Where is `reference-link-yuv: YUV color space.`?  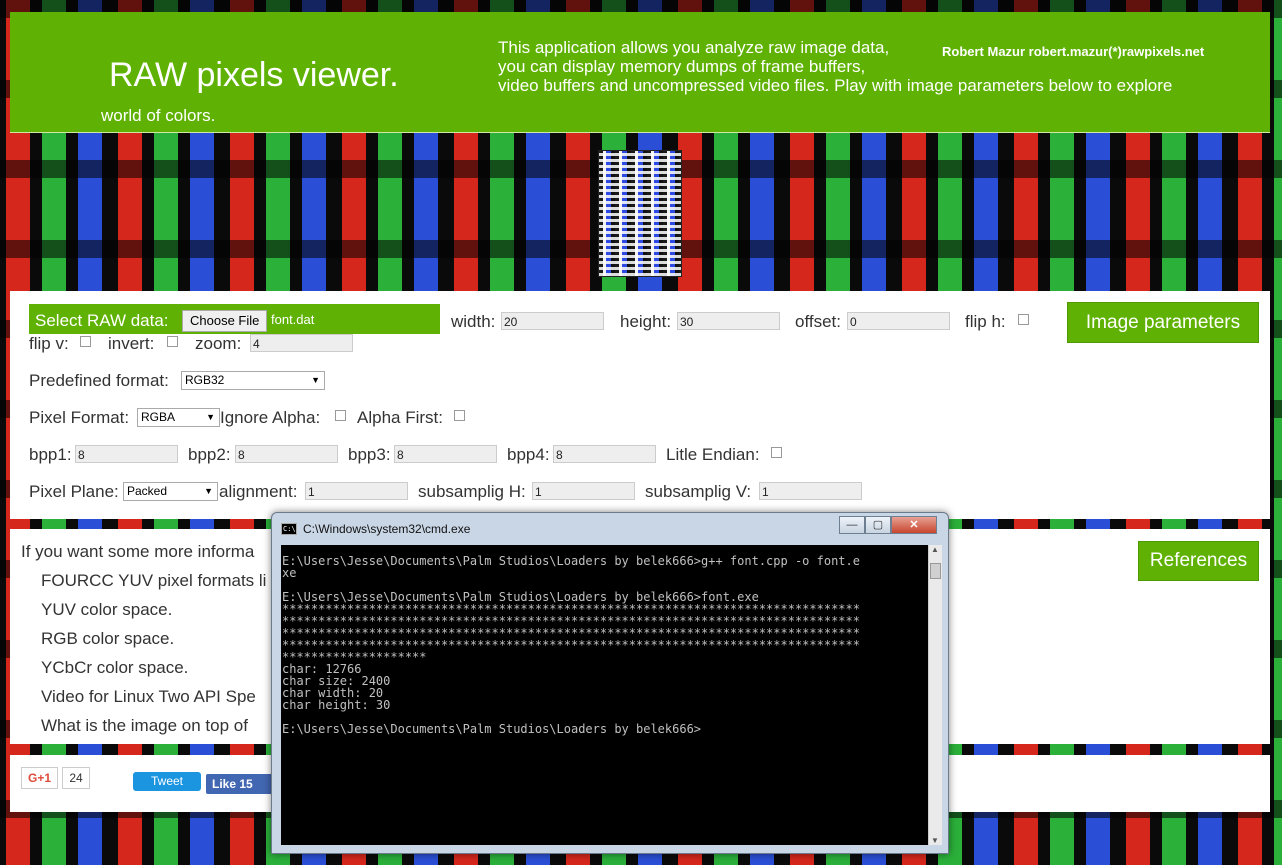
reference-link-yuv: YUV color space. is located at coordinates (106, 610).